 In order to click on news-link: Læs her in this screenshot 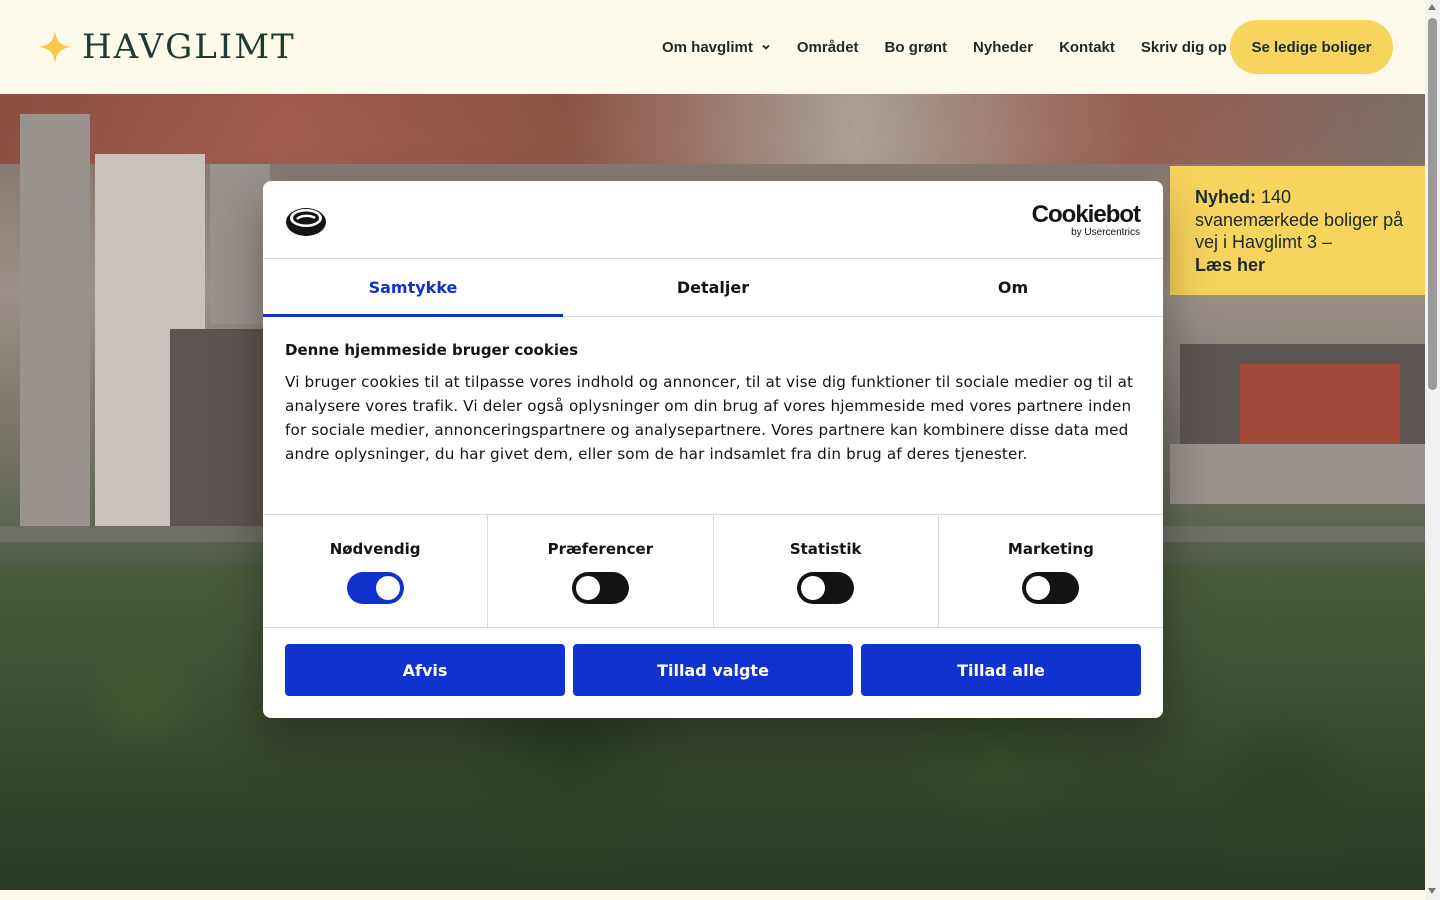, I will do `click(1230, 265)`.